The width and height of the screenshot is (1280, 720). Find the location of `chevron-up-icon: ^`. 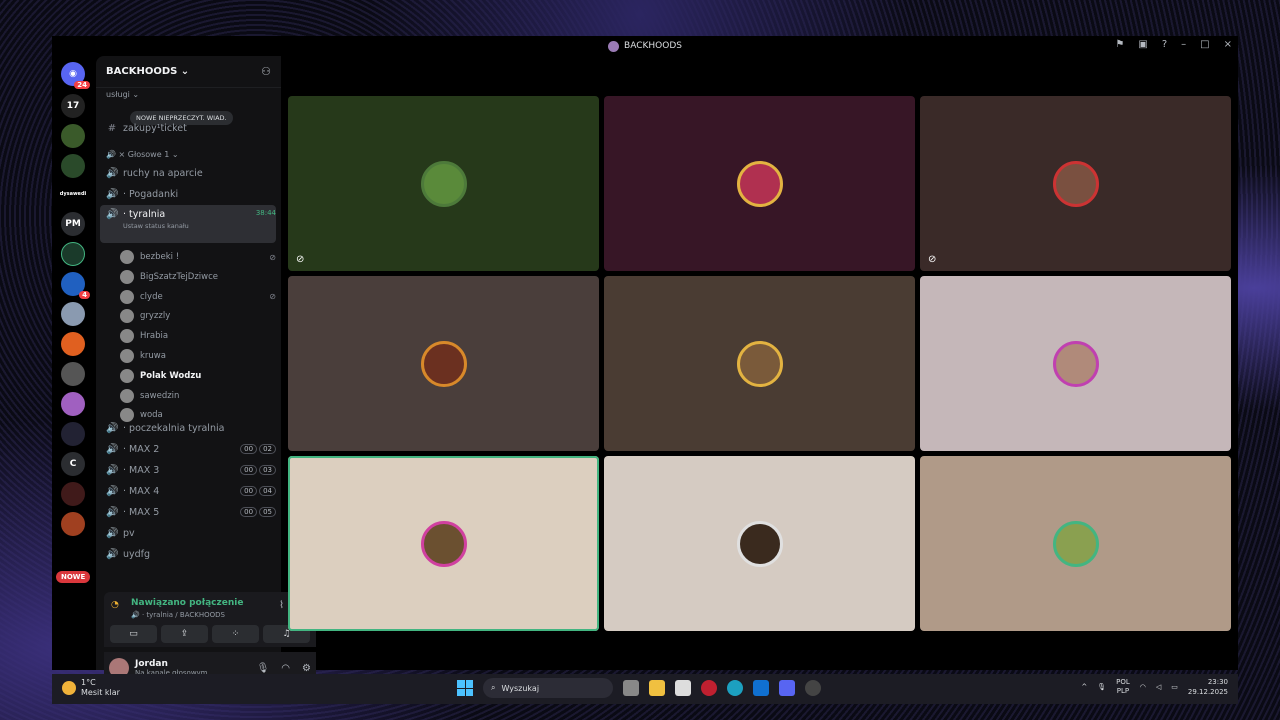

chevron-up-icon: ^ is located at coordinates (1084, 687).